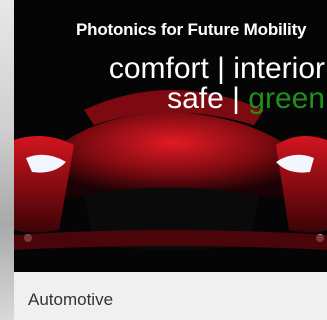 The width and height of the screenshot is (327, 320). What do you see at coordinates (286, 98) in the screenshot?
I see `card-headline-2-green: green` at bounding box center [286, 98].